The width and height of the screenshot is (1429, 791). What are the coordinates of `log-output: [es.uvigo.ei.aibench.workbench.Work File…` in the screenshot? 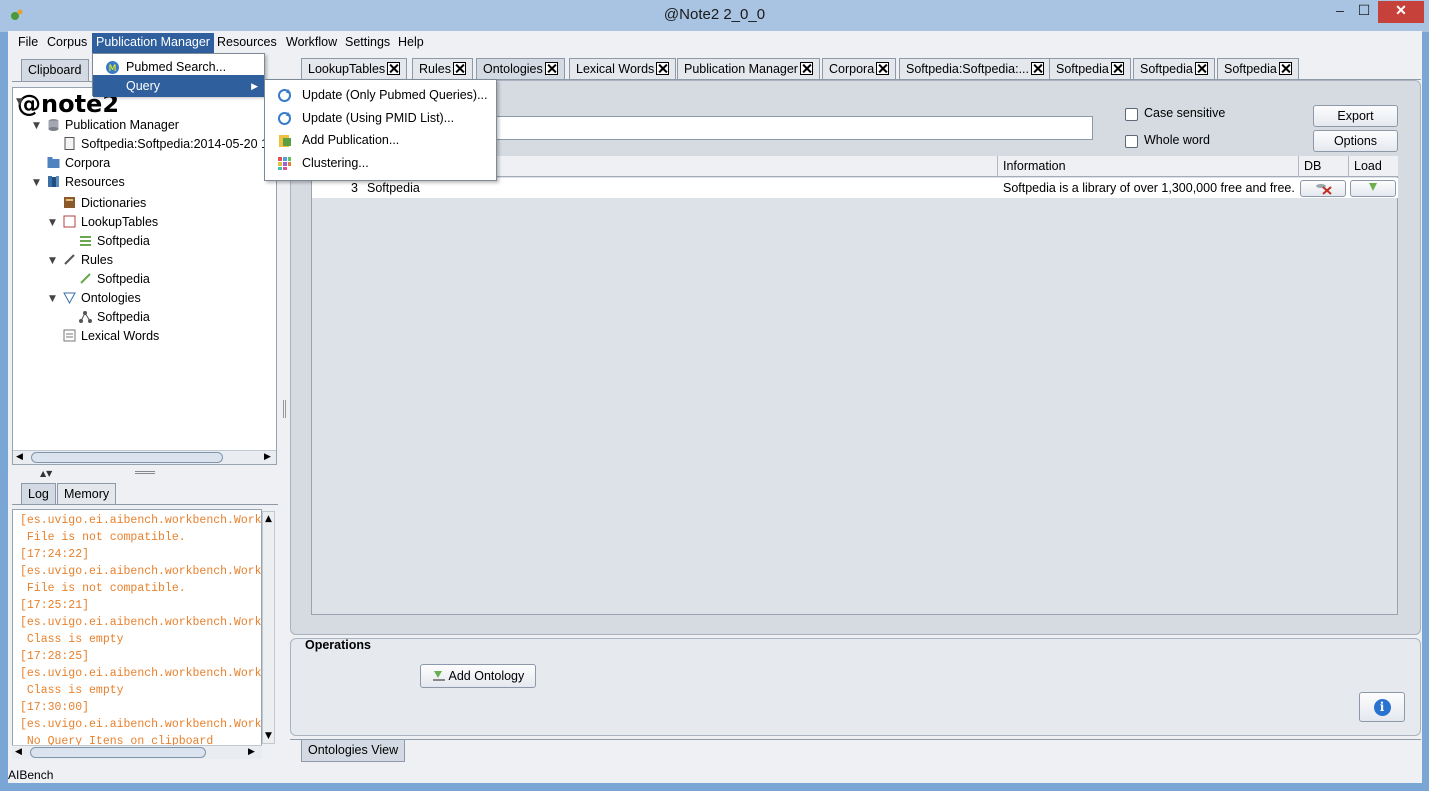 It's located at (137, 627).